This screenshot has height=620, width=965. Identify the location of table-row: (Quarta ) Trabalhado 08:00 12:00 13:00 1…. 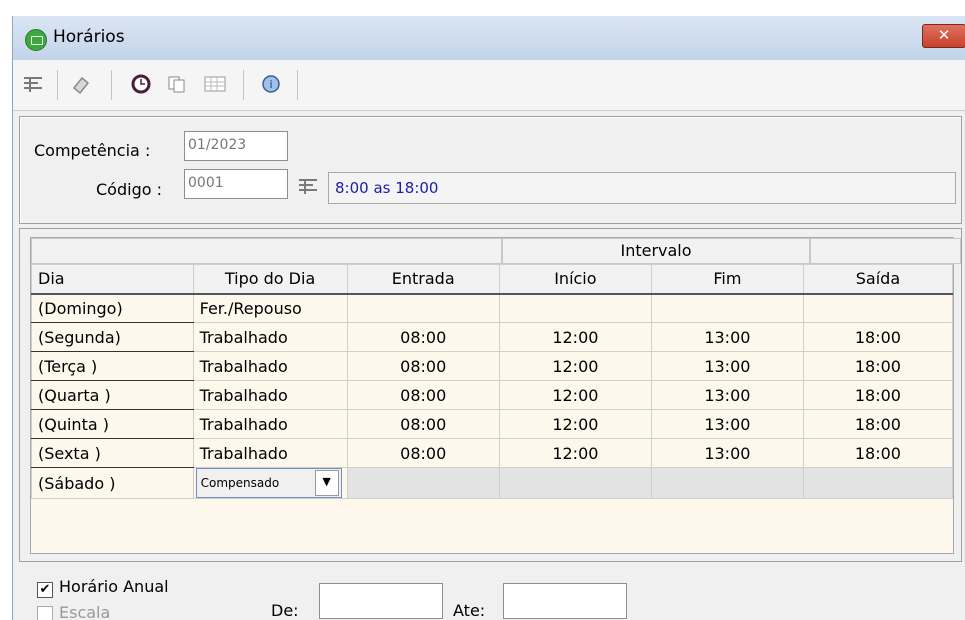
(492, 395).